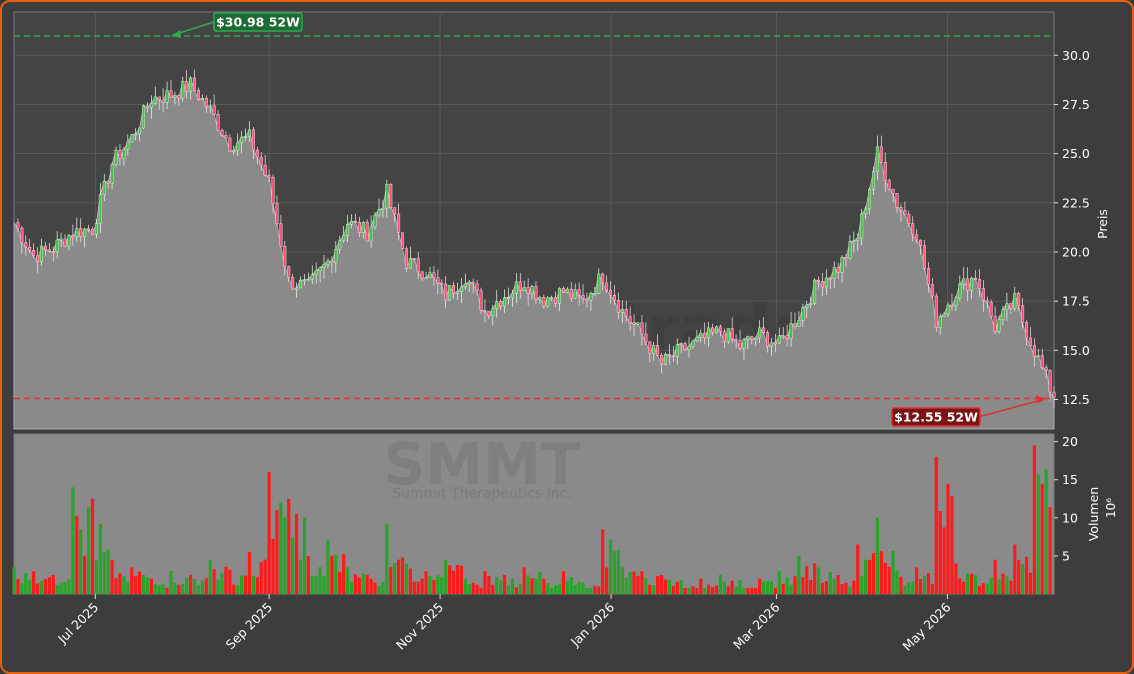 This screenshot has width=1134, height=674. What do you see at coordinates (1076, 153) in the screenshot?
I see `price-tick-label: 25.0` at bounding box center [1076, 153].